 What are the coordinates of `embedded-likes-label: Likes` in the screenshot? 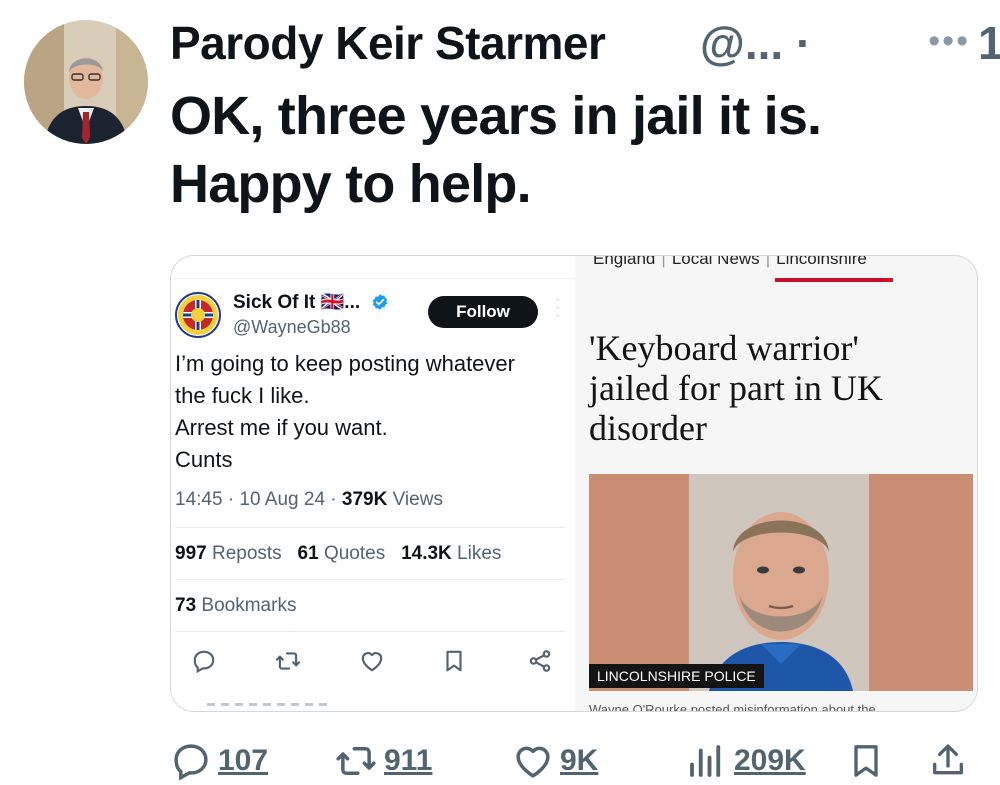 It's located at (476, 553).